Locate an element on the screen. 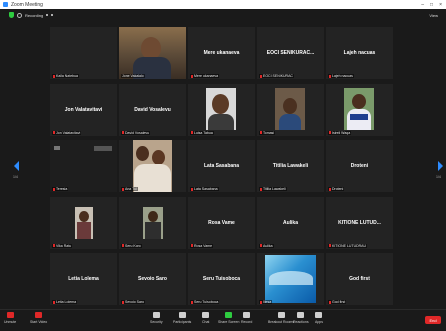 The height and width of the screenshot is (331, 446). participant-name: David Vosalevu is located at coordinates (152, 109).